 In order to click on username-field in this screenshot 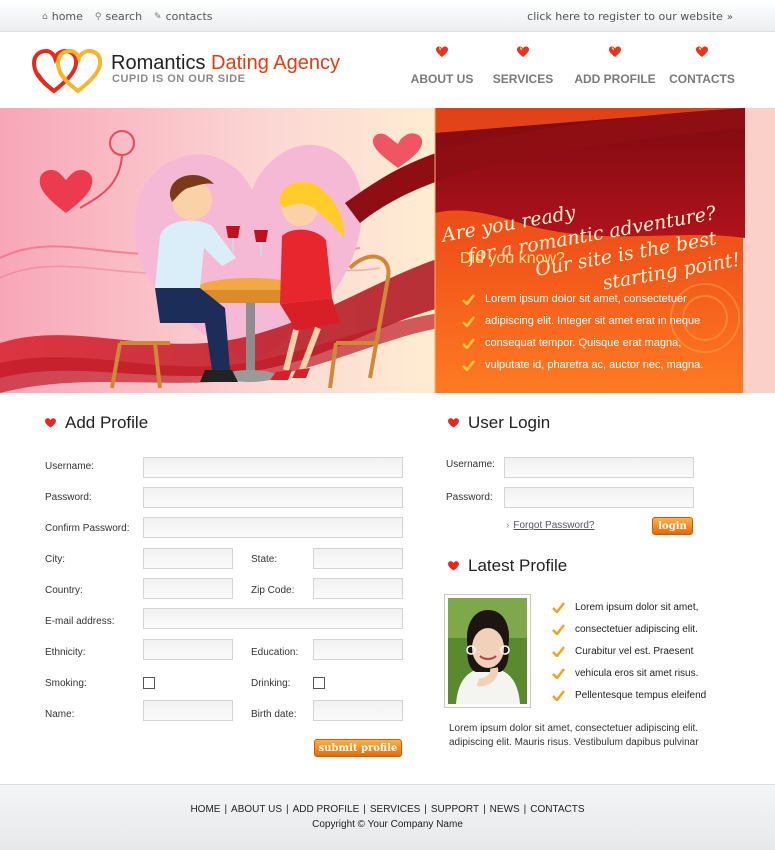, I will do `click(273, 467)`.